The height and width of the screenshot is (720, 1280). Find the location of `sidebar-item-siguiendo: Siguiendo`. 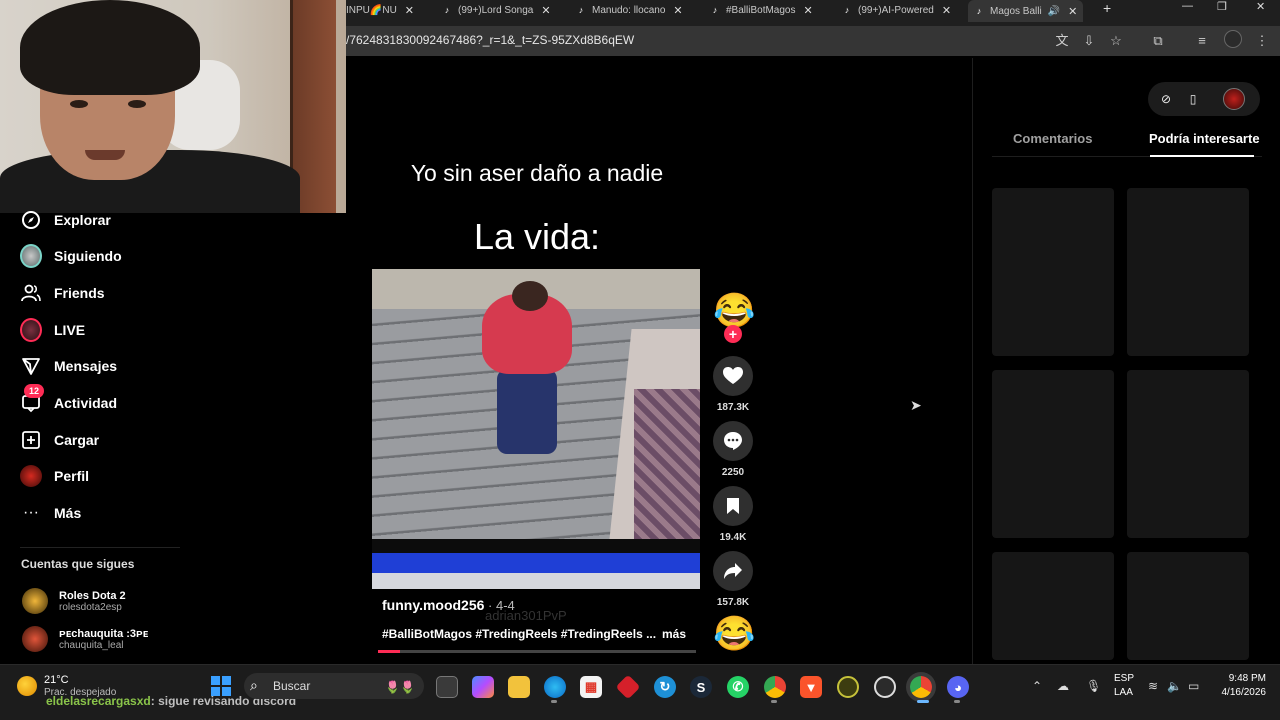

sidebar-item-siguiendo: Siguiendo is located at coordinates (71, 256).